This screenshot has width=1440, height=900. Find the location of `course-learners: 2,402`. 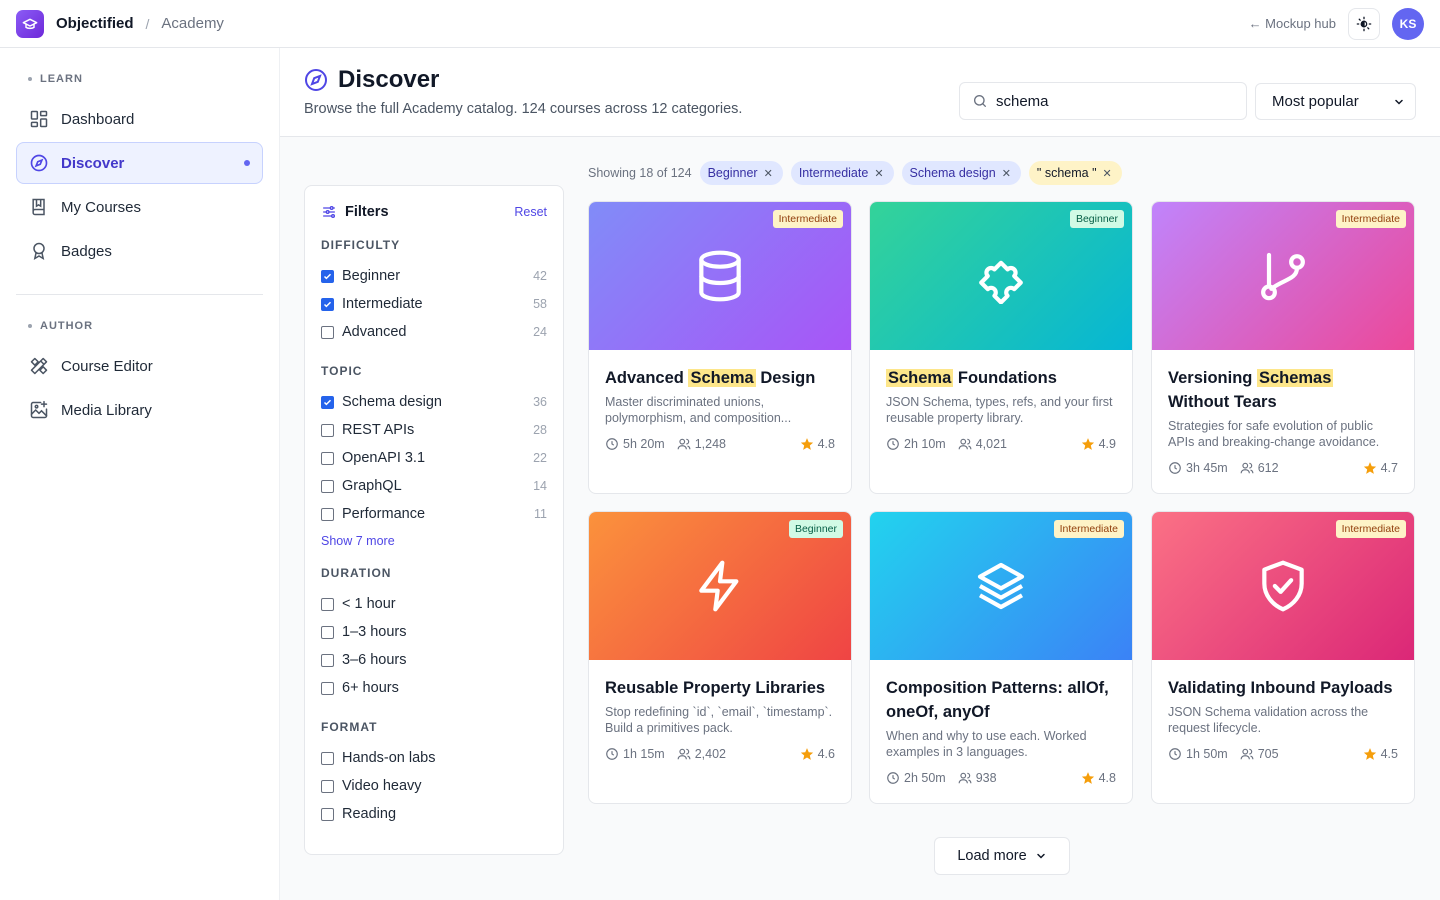

course-learners: 2,402 is located at coordinates (710, 754).